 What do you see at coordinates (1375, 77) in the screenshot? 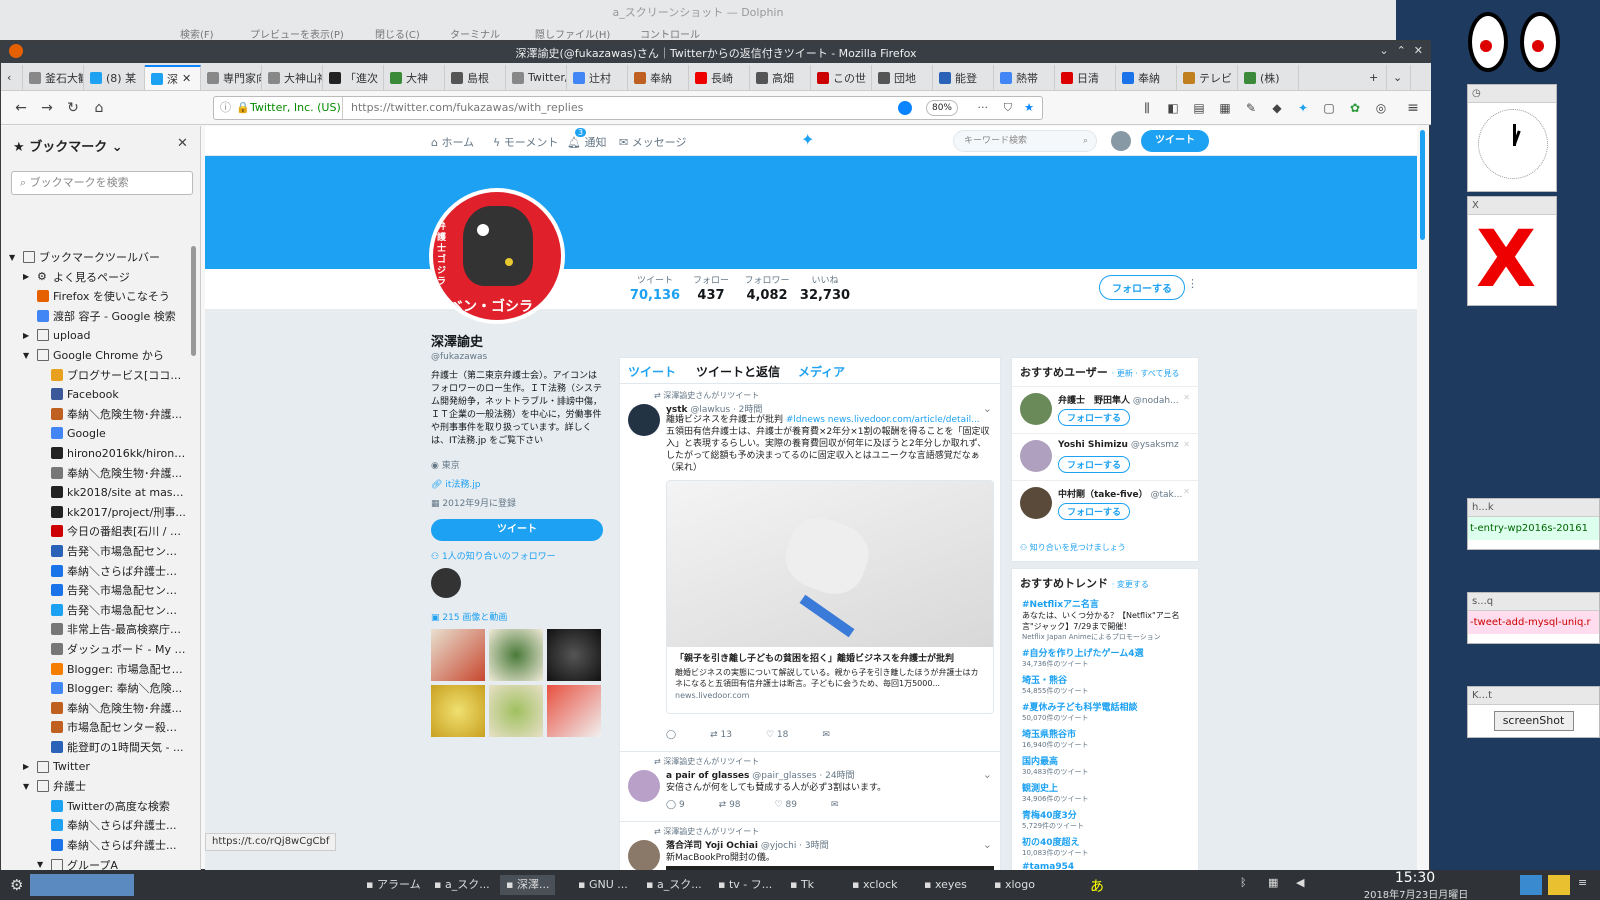
I see `new-tab-icon: +` at bounding box center [1375, 77].